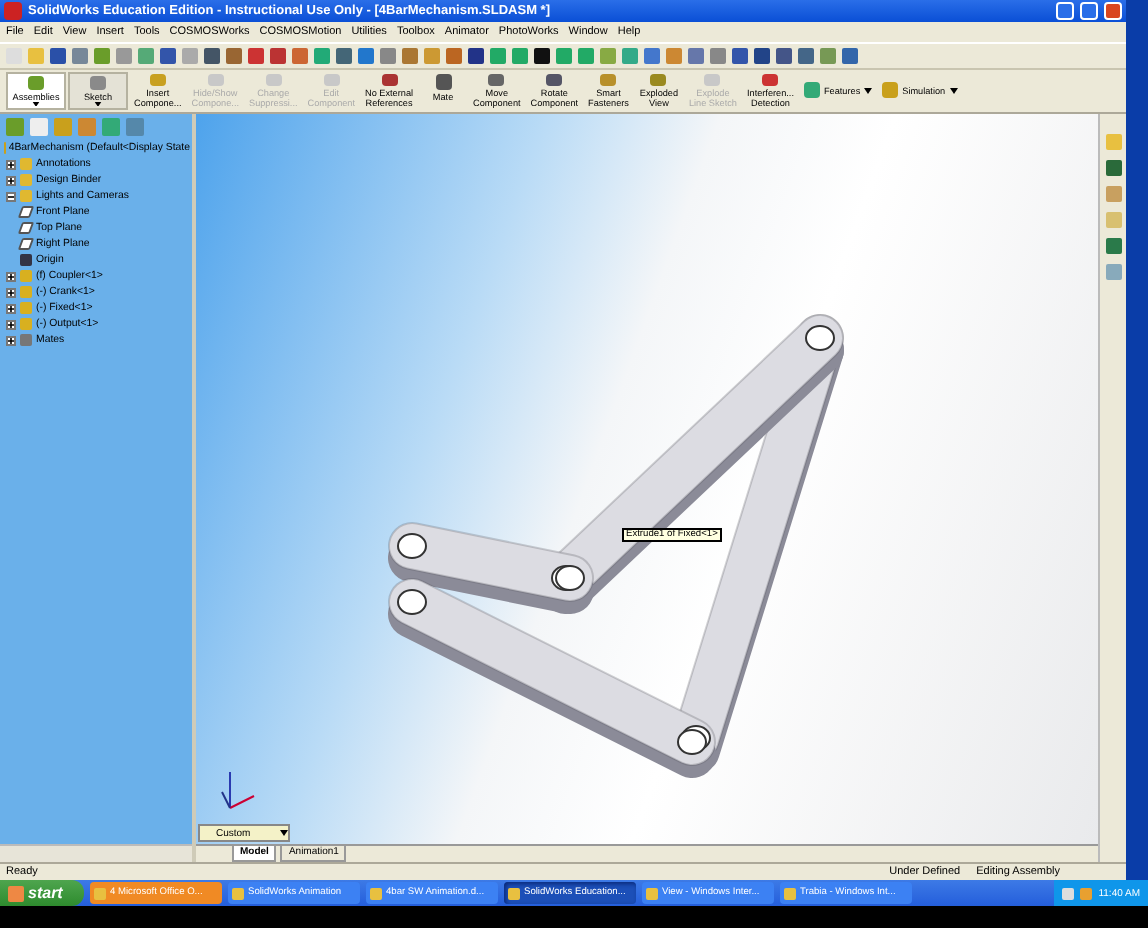 The height and width of the screenshot is (928, 1148). What do you see at coordinates (96, 853) in the screenshot?
I see `scrollbar` at bounding box center [96, 853].